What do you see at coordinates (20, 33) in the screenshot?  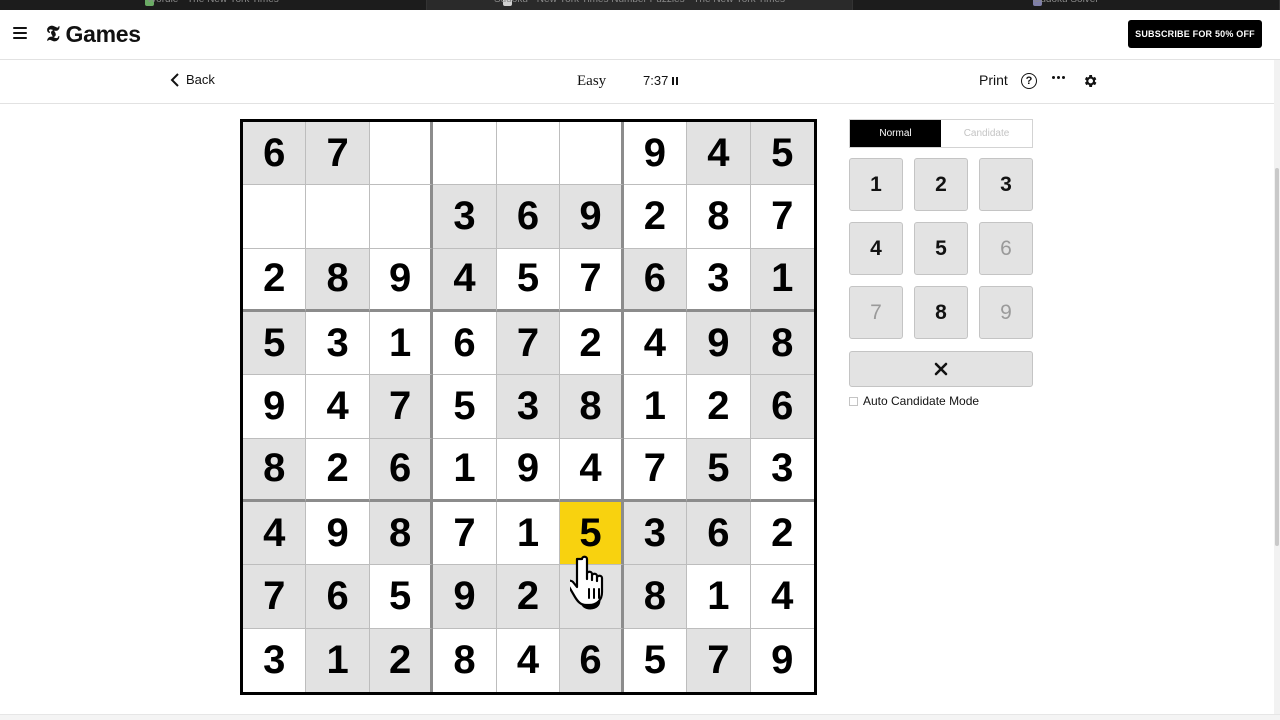 I see `hamburger-icon` at bounding box center [20, 33].